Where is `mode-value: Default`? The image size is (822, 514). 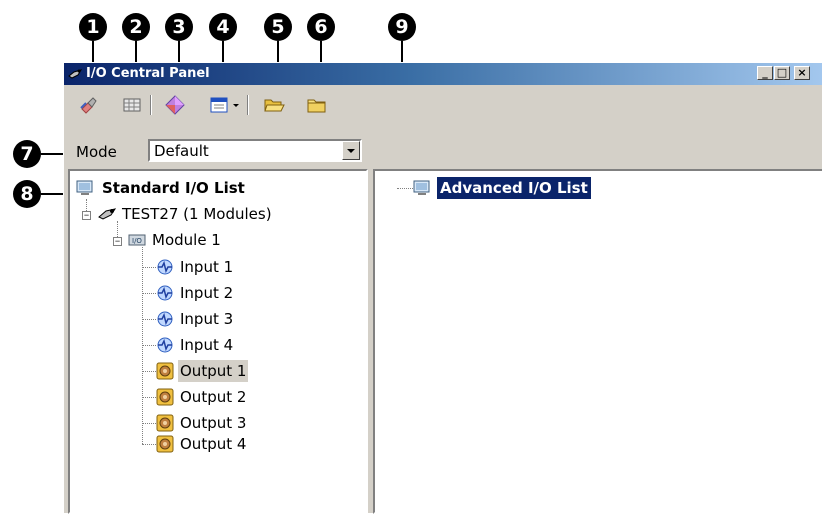
mode-value: Default is located at coordinates (181, 151).